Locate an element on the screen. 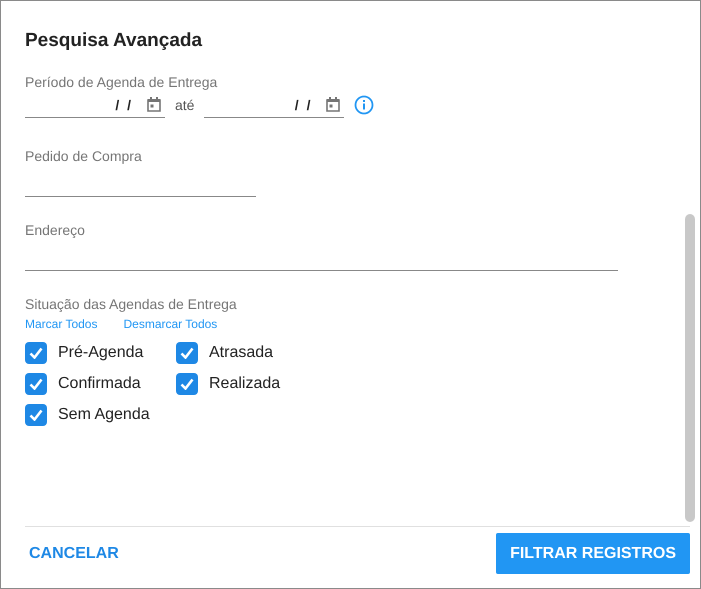 The image size is (701, 589). field-label: Endereço is located at coordinates (55, 230).